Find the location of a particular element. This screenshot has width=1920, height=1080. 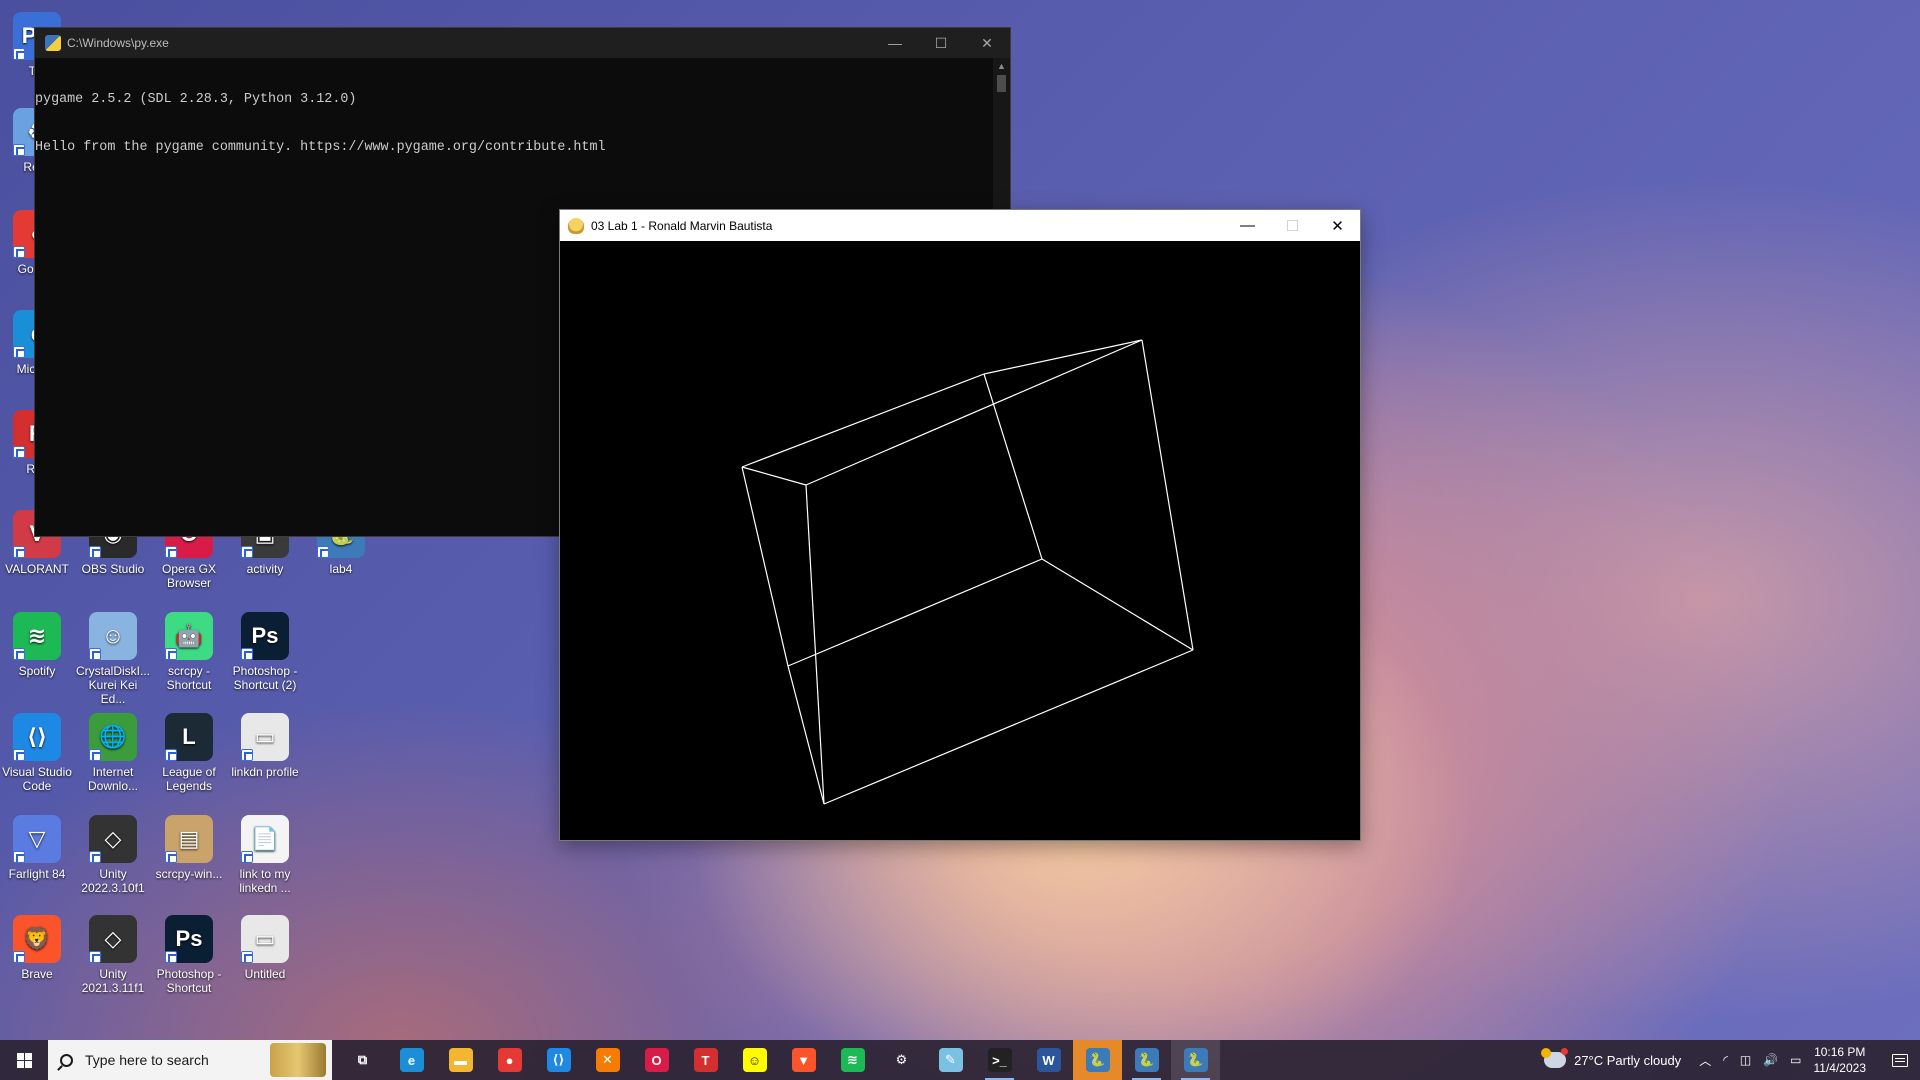

taskbar-app-xampp: ✕ is located at coordinates (607, 1060).